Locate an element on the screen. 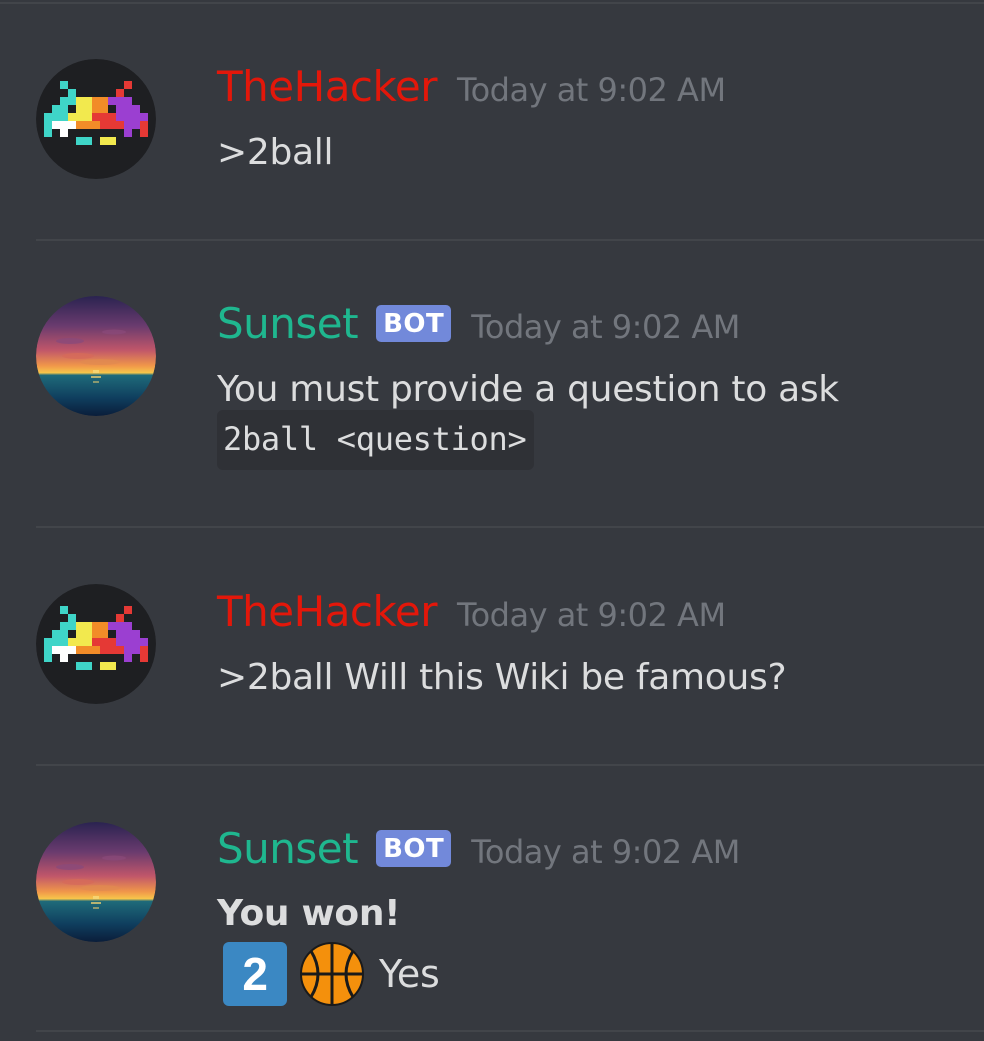 This screenshot has height=1041, width=984. result-line: 2 Yes is located at coordinates (328, 974).